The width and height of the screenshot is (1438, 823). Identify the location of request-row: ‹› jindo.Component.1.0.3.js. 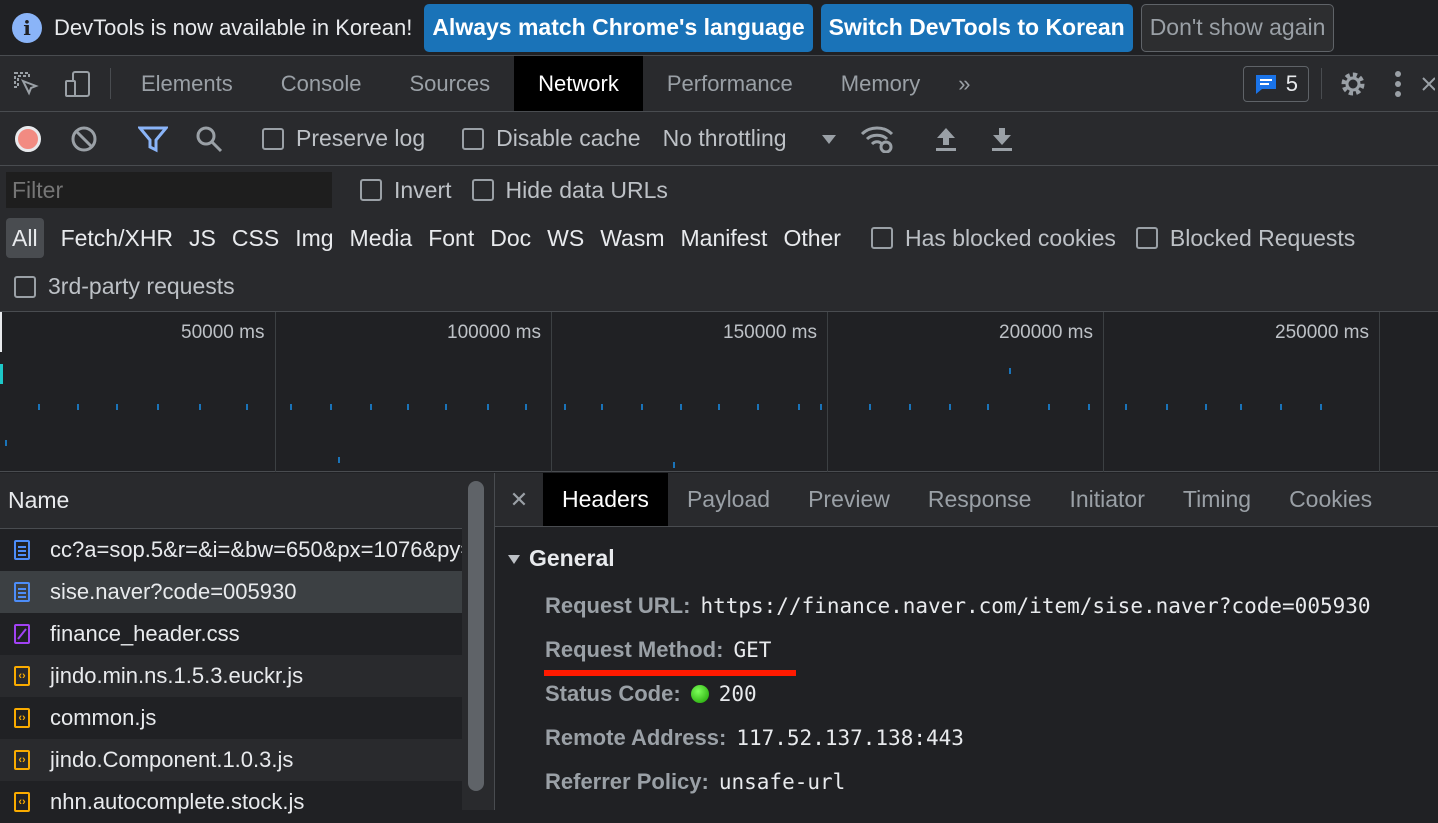
(231, 760).